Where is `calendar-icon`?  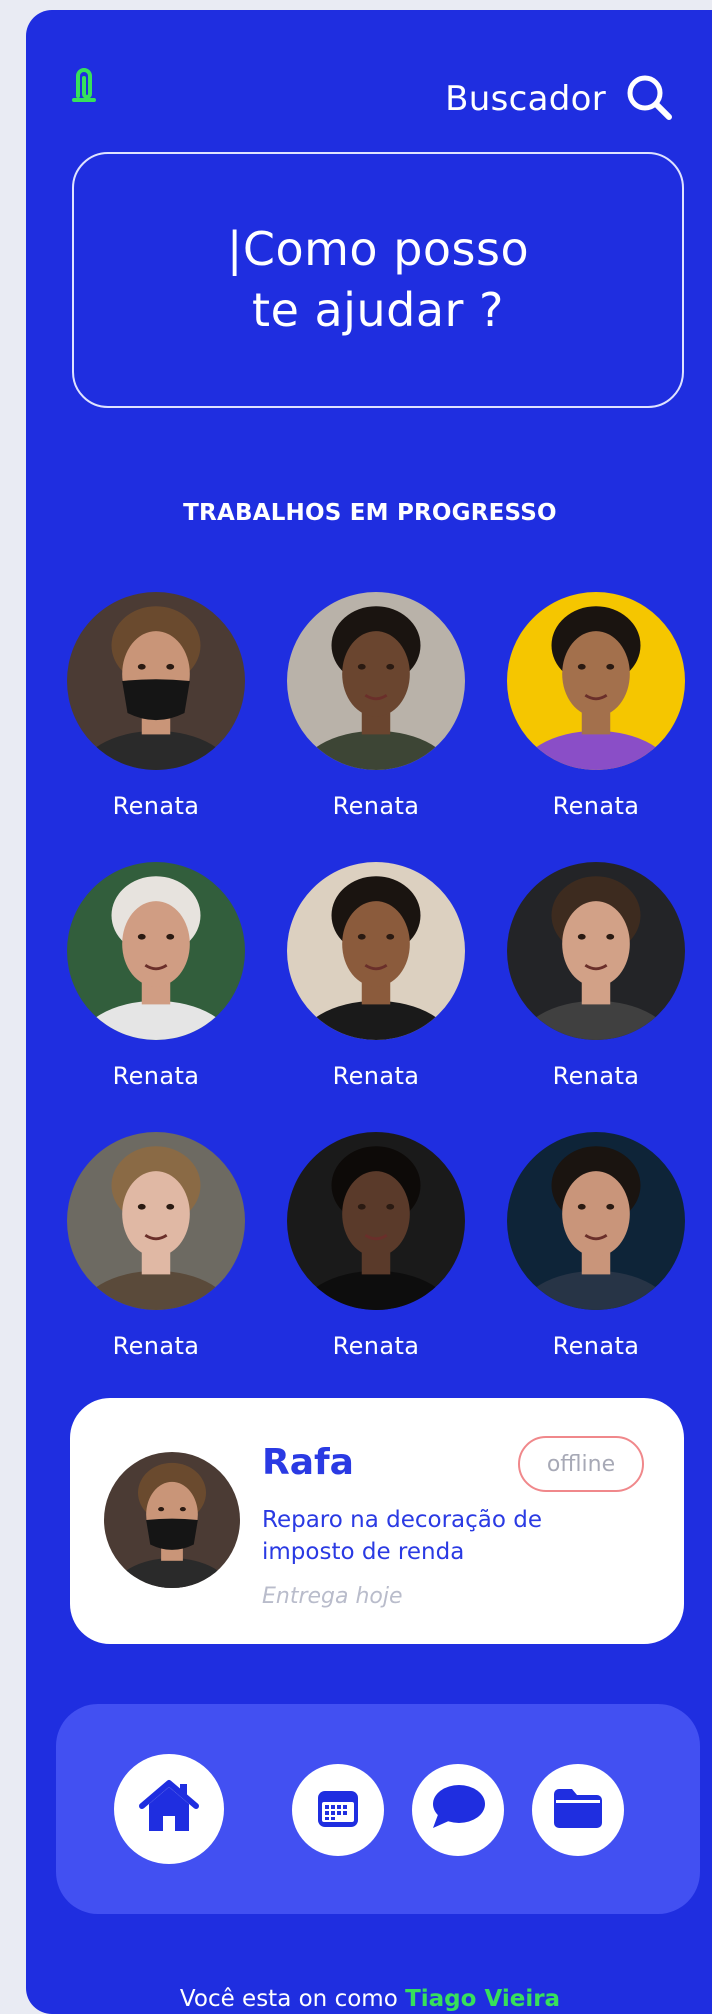
calendar-icon is located at coordinates (338, 1810).